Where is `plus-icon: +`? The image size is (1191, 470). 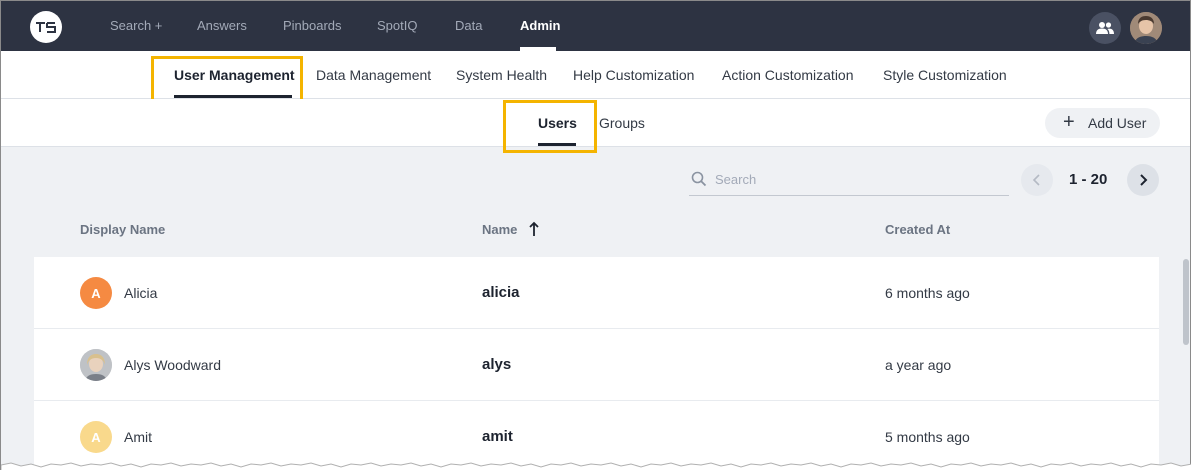 plus-icon: + is located at coordinates (1069, 122).